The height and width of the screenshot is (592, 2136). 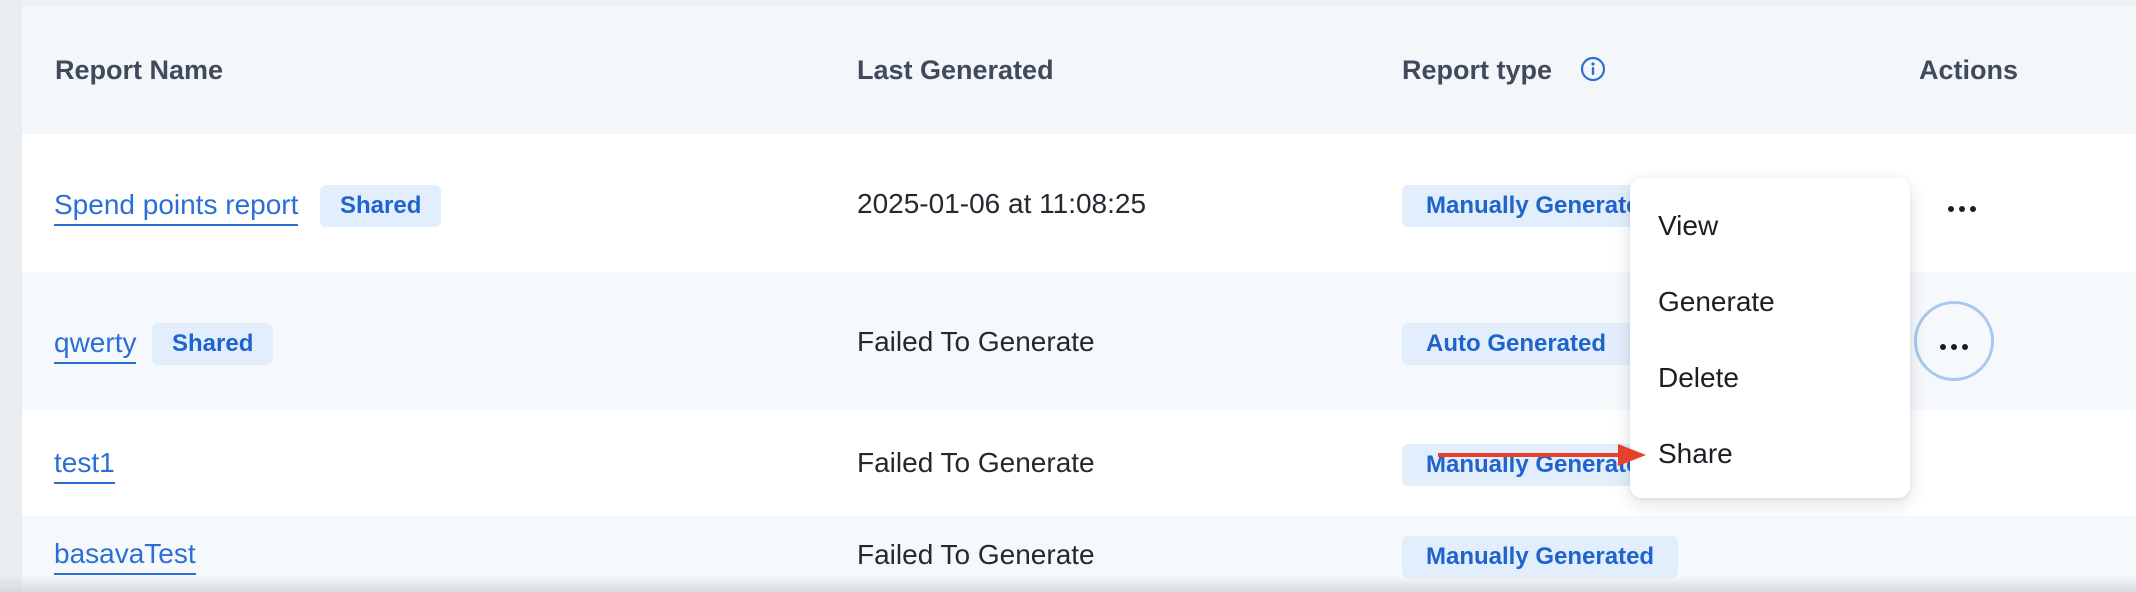 I want to click on report-name-link: test1, so click(x=84, y=465).